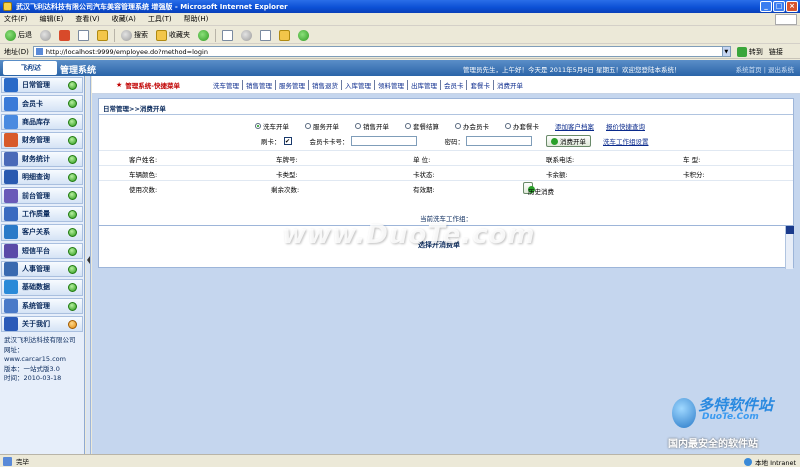  Describe the element at coordinates (775, 463) in the screenshot. I see `zone-label: 本地 Intranet` at that location.